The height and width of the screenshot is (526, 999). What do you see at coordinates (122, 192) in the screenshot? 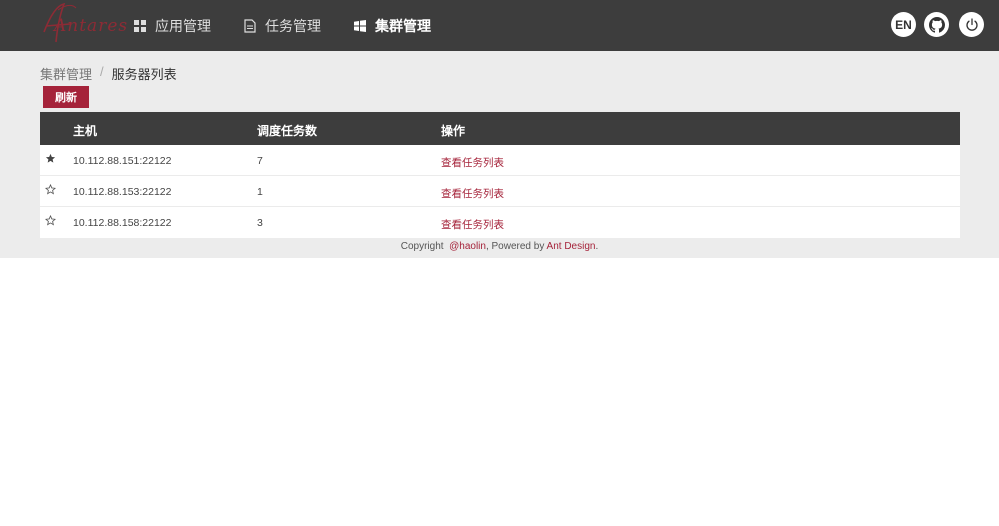
I see `host-cell: 10.112.88.153:22122` at bounding box center [122, 192].